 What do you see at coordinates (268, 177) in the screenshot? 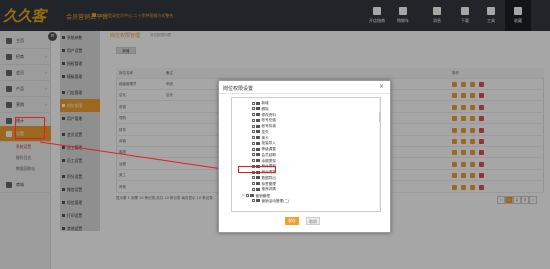
I see `tree-node-label: 数据导出` at bounding box center [268, 177].